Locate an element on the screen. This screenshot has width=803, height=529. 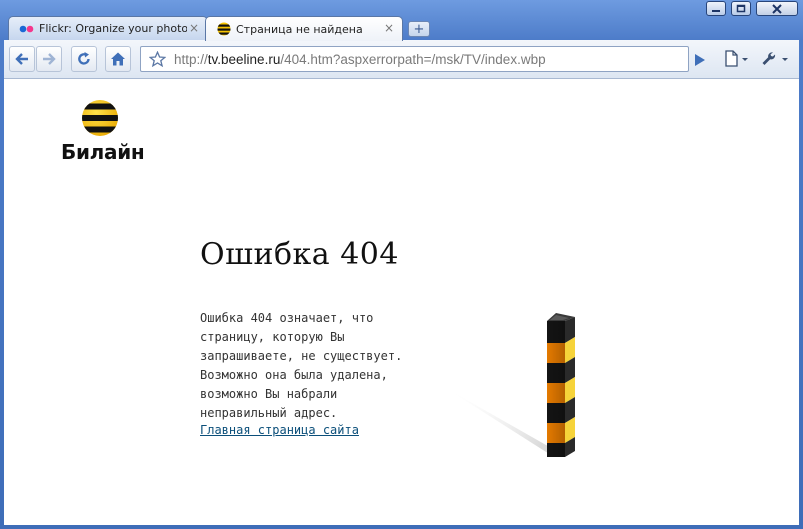
maximize-button is located at coordinates (741, 8).